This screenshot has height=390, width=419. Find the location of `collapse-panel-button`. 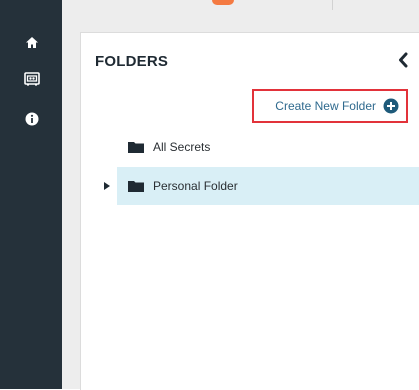

collapse-panel-button is located at coordinates (403, 60).